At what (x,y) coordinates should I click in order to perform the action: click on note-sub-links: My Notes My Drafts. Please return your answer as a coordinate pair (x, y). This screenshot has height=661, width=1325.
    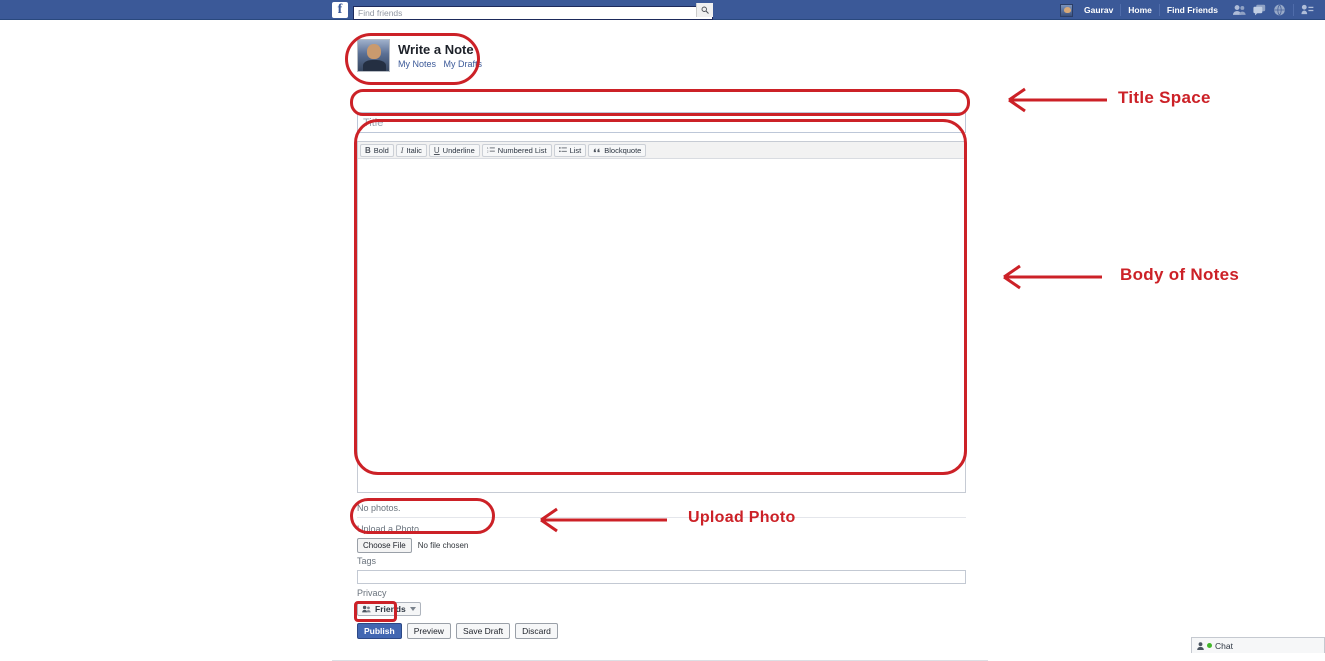
    Looking at the image, I should click on (442, 64).